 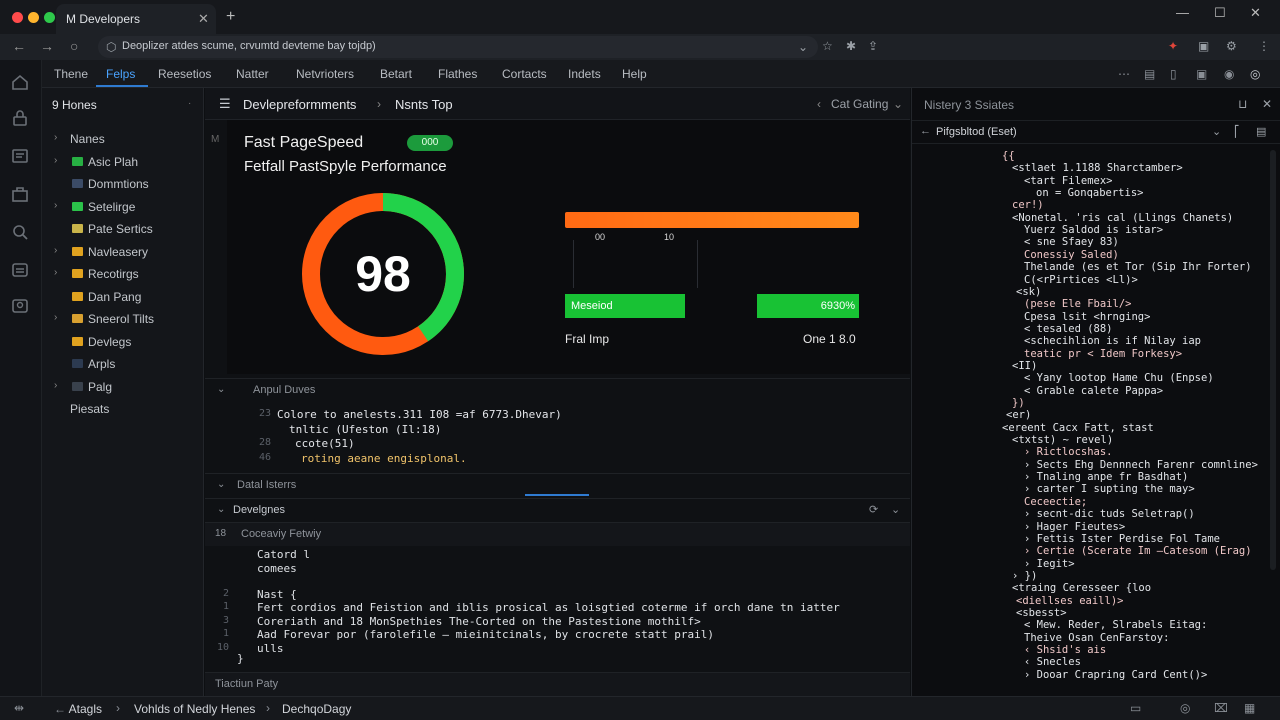 I want to click on section-header-1: ⌄ Anpul Duves, so click(x=557, y=390).